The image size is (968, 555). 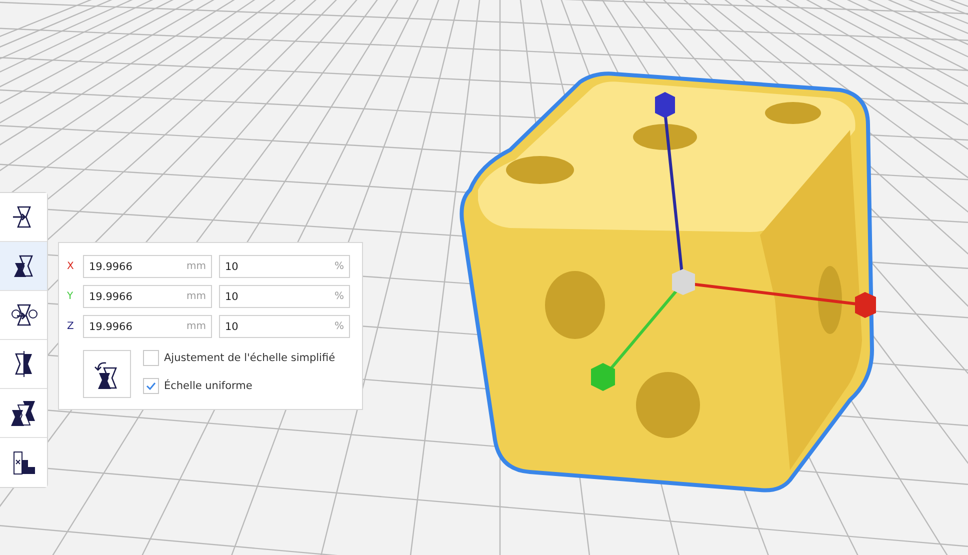 I want to click on checkbox-label: Échelle uniforme, so click(x=208, y=386).